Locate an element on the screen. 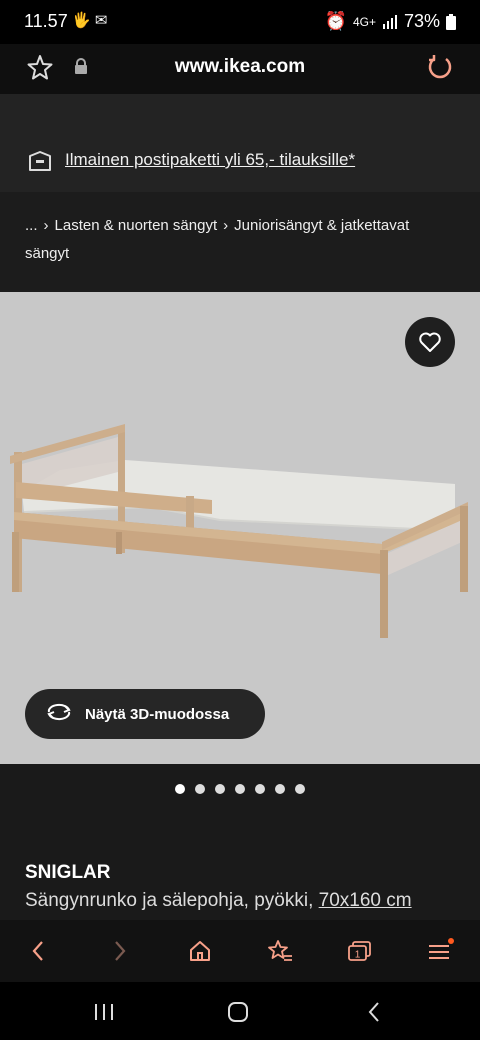  menu-button is located at coordinates (440, 951).